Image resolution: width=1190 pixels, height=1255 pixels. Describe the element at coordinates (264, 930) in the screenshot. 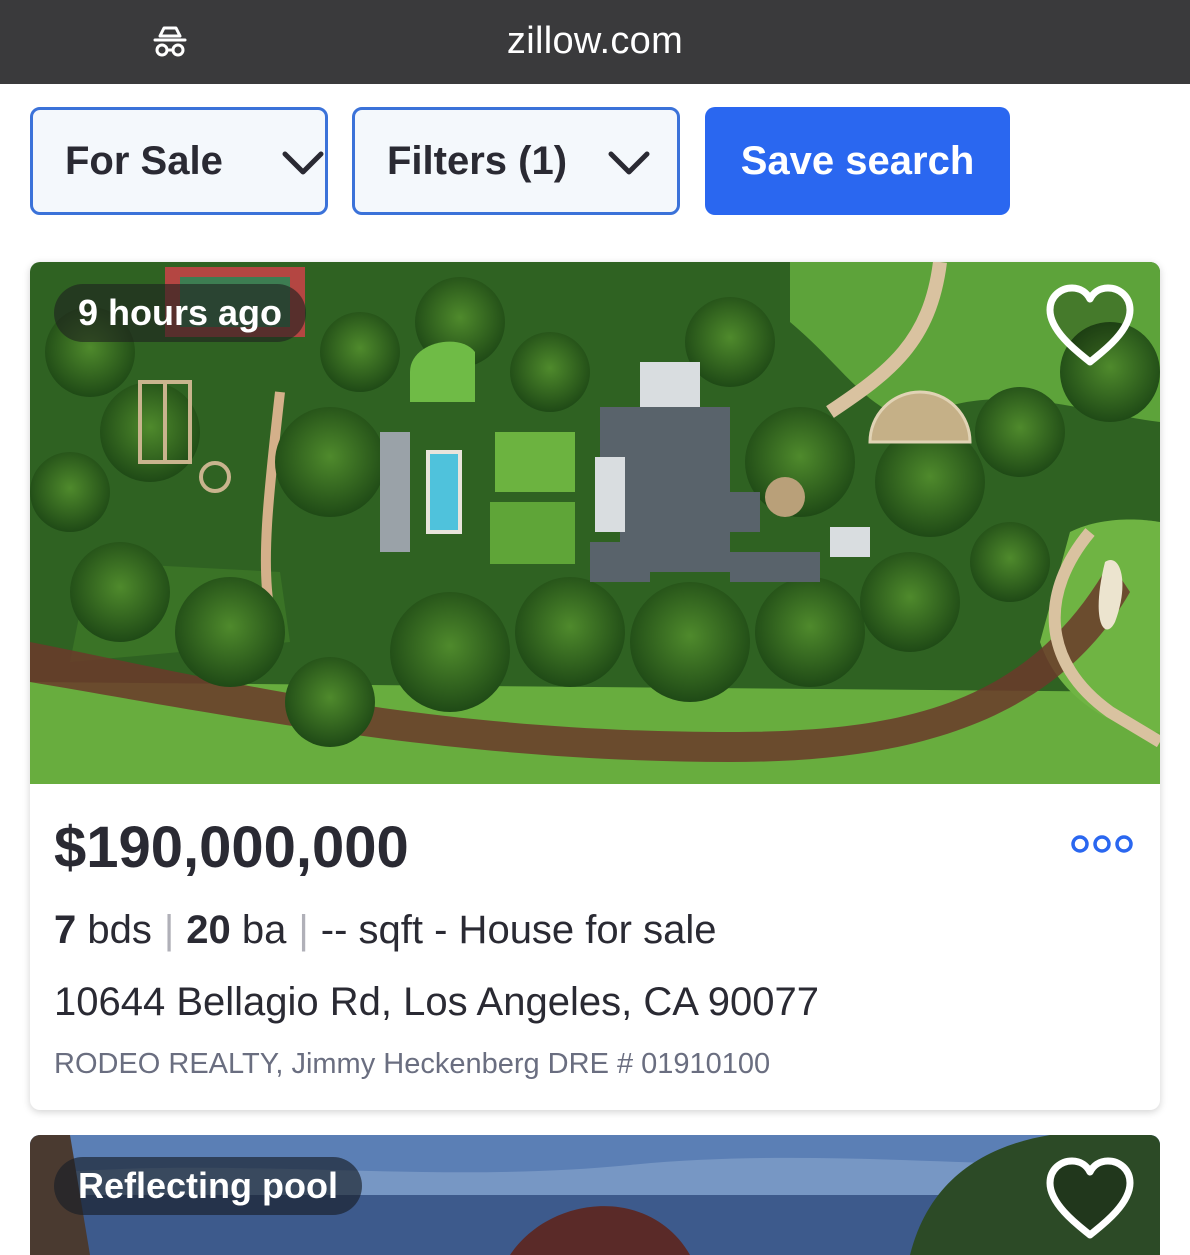

I see `baths-unit: ba` at that location.